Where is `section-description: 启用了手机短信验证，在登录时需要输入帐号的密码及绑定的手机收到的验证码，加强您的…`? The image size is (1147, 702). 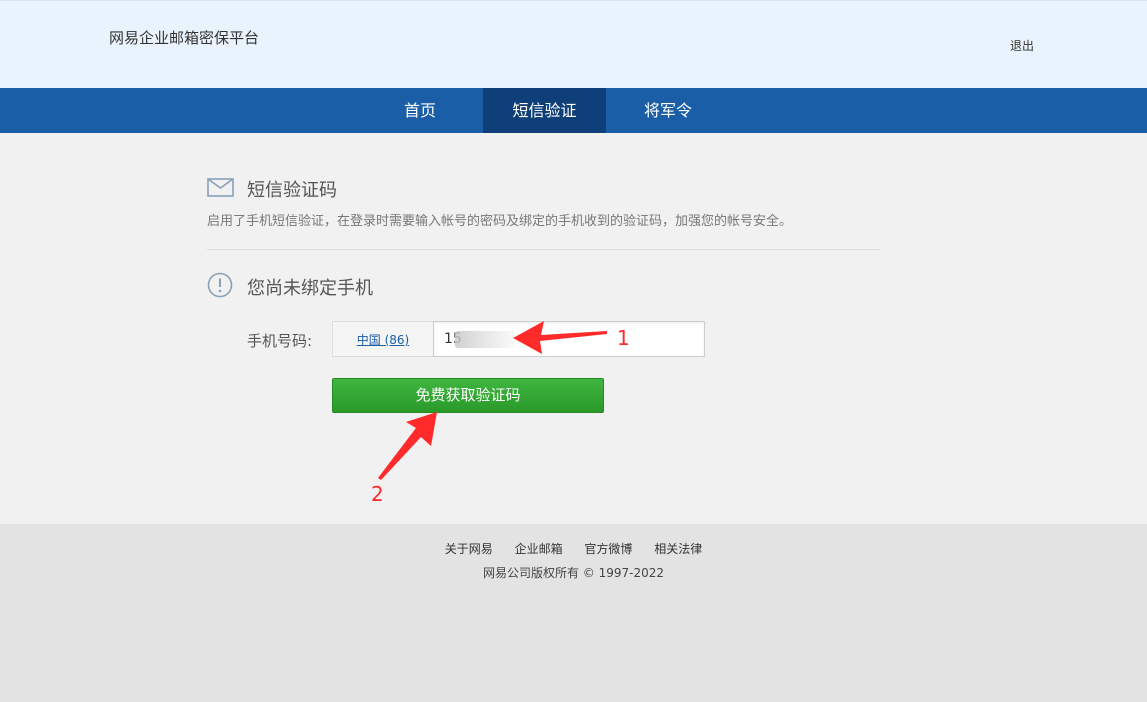 section-description: 启用了手机短信验证，在登录时需要输入帐号的密码及绑定的手机收到的验证码，加强您的… is located at coordinates (500, 221).